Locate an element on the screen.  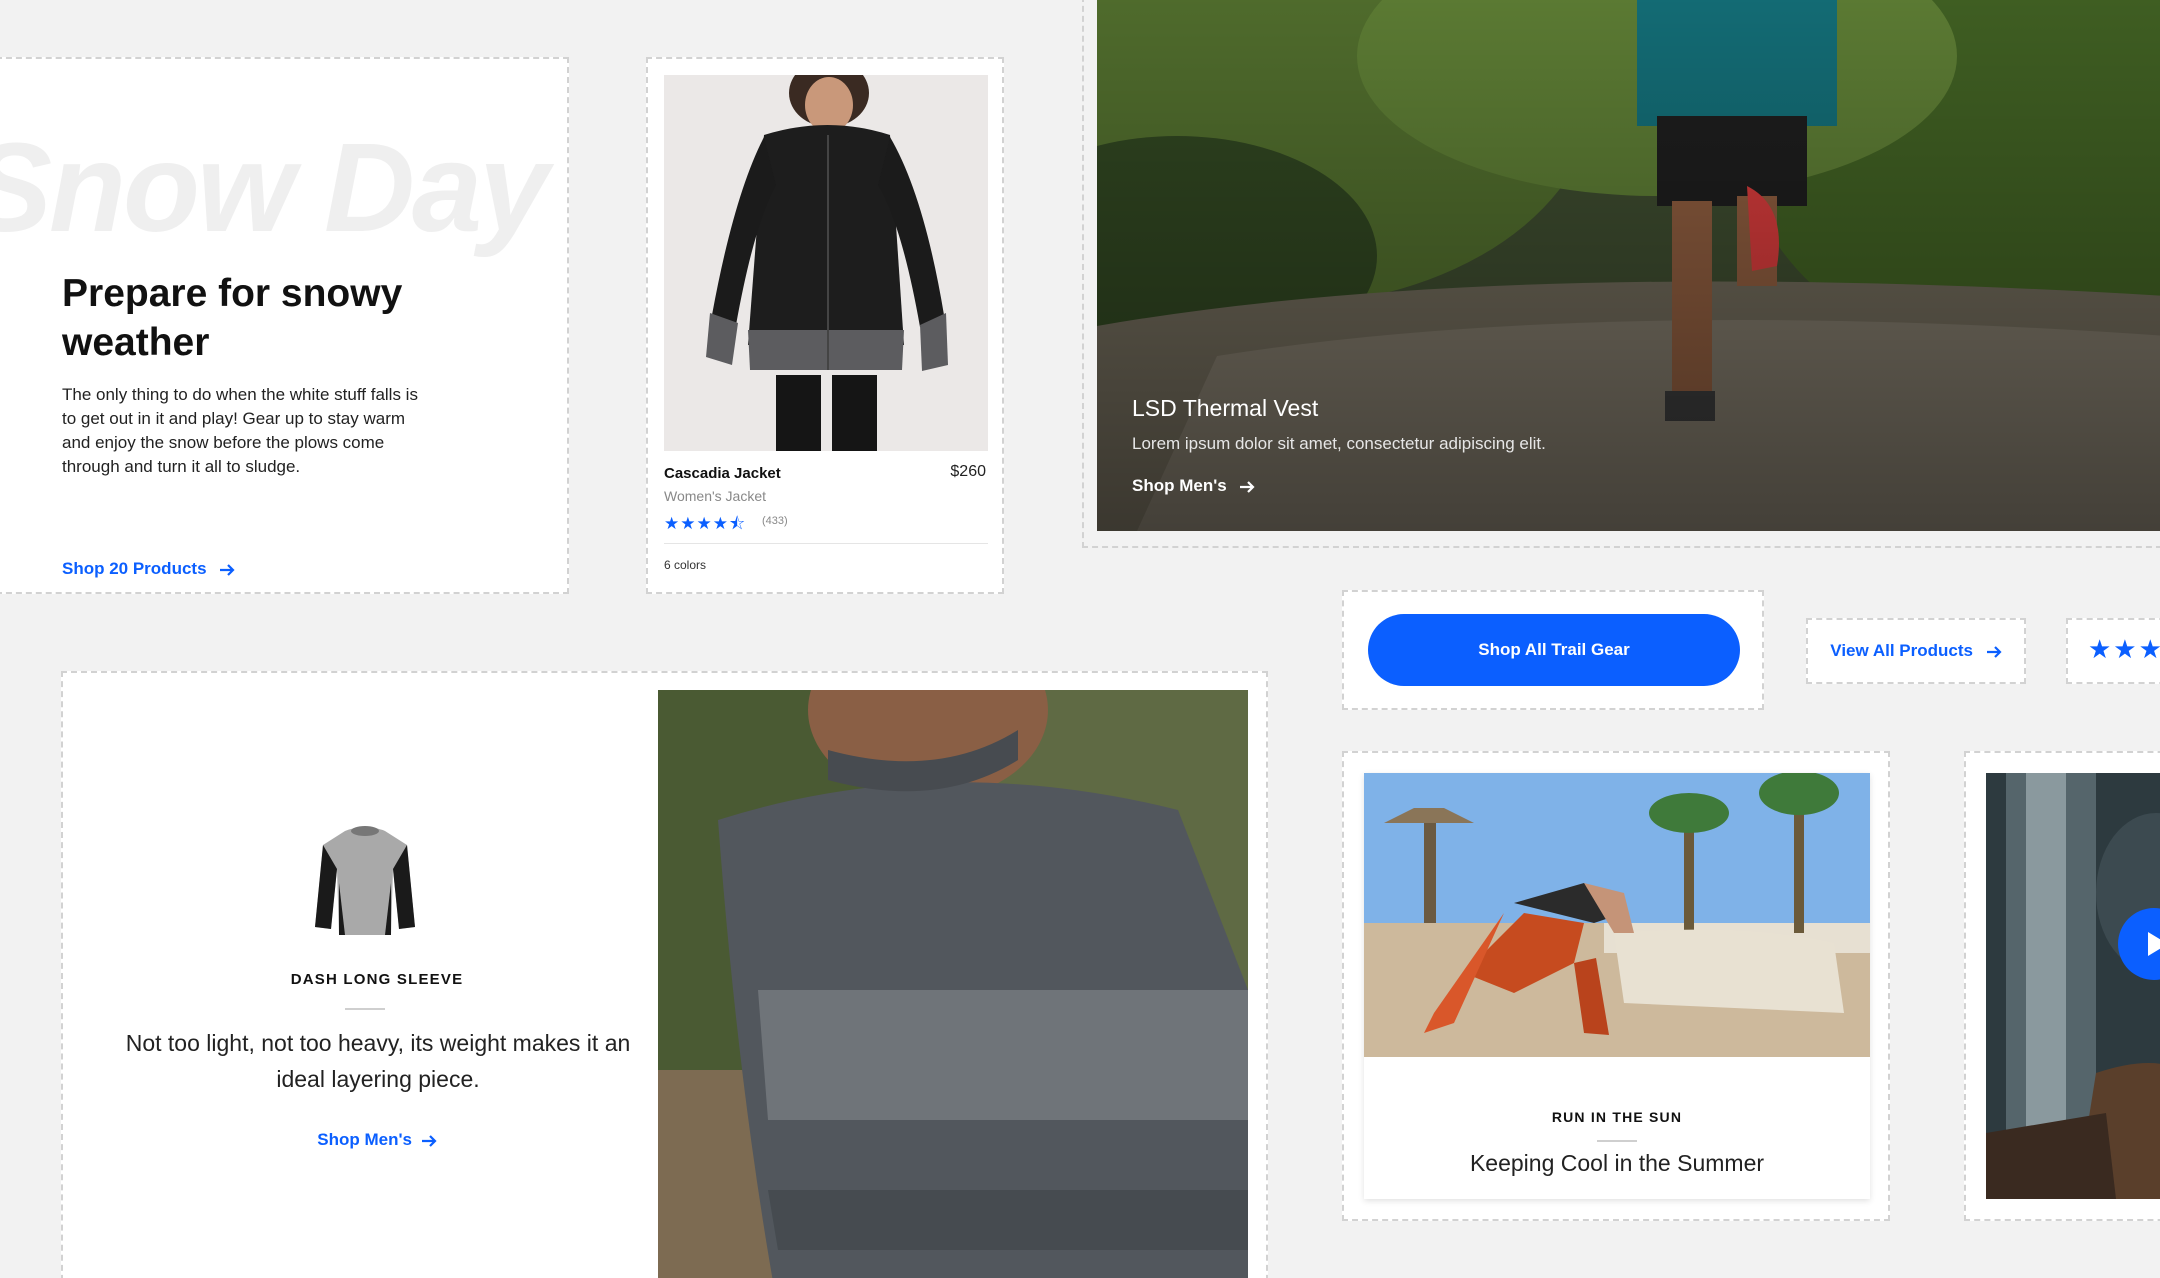
article-title: Keeping Cool in the Summer is located at coordinates (1617, 1163).